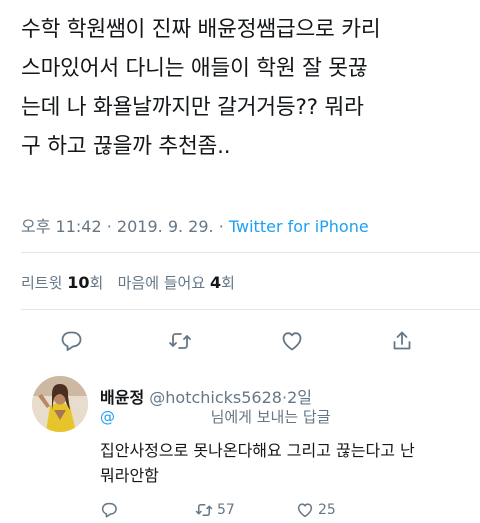 Image resolution: width=480 pixels, height=523 pixels. I want to click on share-button, so click(402, 341).